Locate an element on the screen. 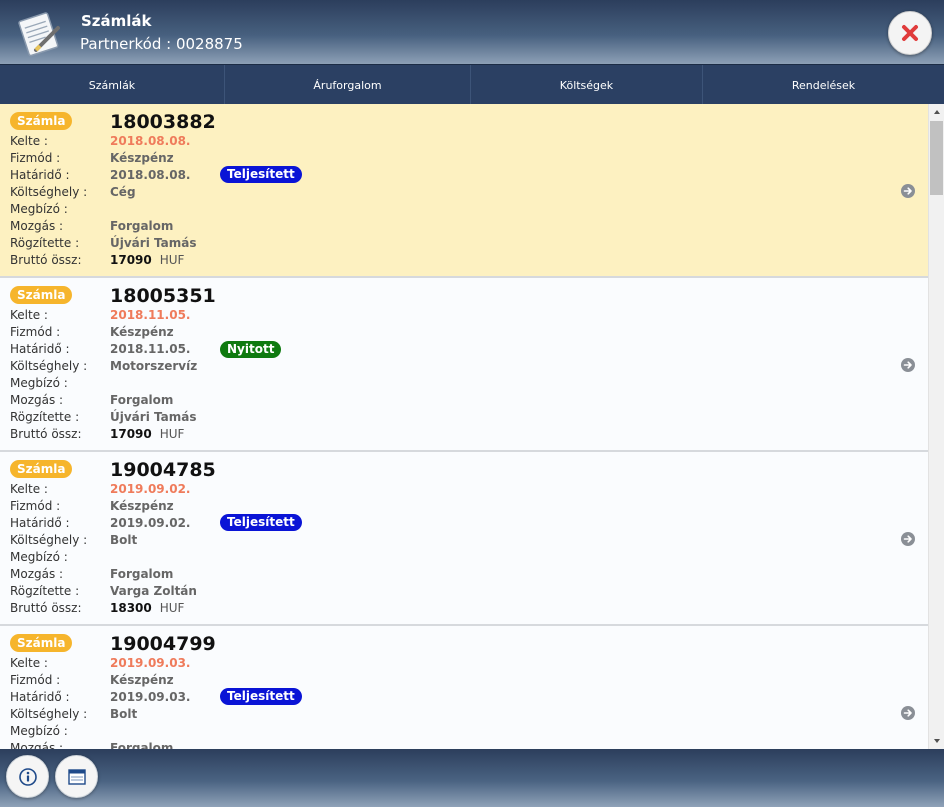 Image resolution: width=944 pixels, height=807 pixels. value-kelte: 2019.09.03. is located at coordinates (150, 663).